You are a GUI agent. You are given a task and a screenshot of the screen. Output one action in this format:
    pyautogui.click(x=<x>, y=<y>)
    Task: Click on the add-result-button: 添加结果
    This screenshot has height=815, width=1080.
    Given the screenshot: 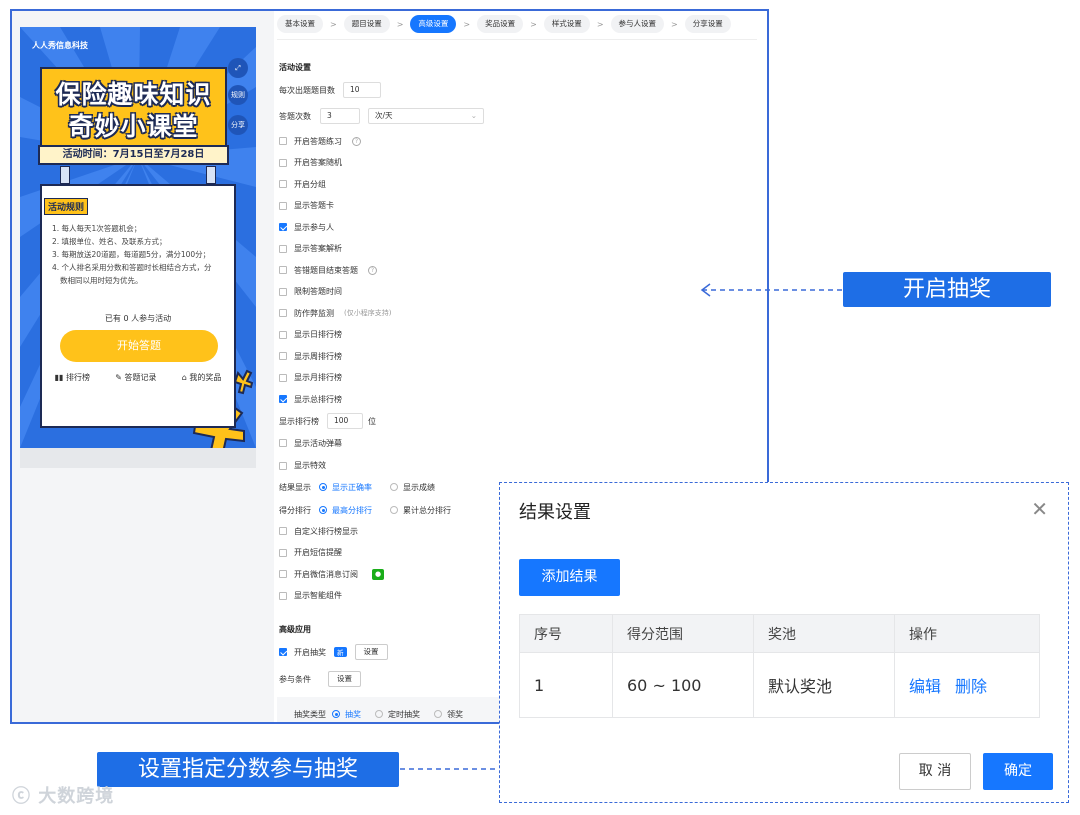 What is the action you would take?
    pyautogui.click(x=569, y=577)
    